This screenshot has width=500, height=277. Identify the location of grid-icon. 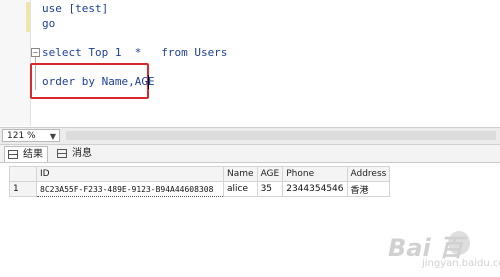
(13, 154).